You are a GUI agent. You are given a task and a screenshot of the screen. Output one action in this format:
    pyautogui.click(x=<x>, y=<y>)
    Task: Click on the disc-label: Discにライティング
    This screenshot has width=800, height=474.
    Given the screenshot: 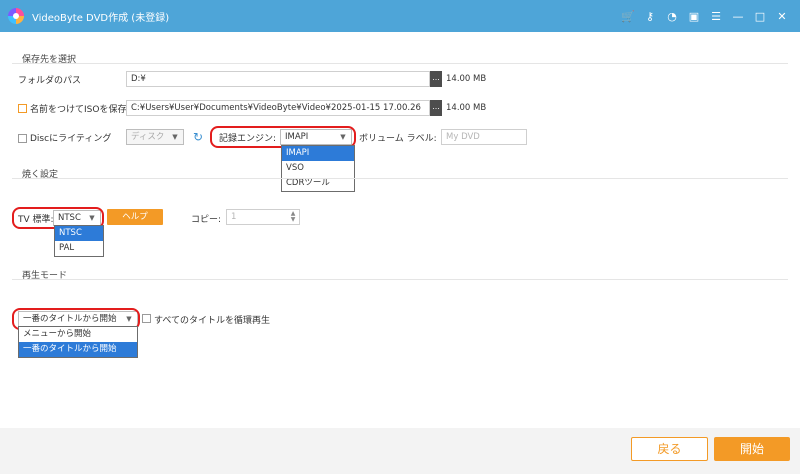 What is the action you would take?
    pyautogui.click(x=71, y=139)
    